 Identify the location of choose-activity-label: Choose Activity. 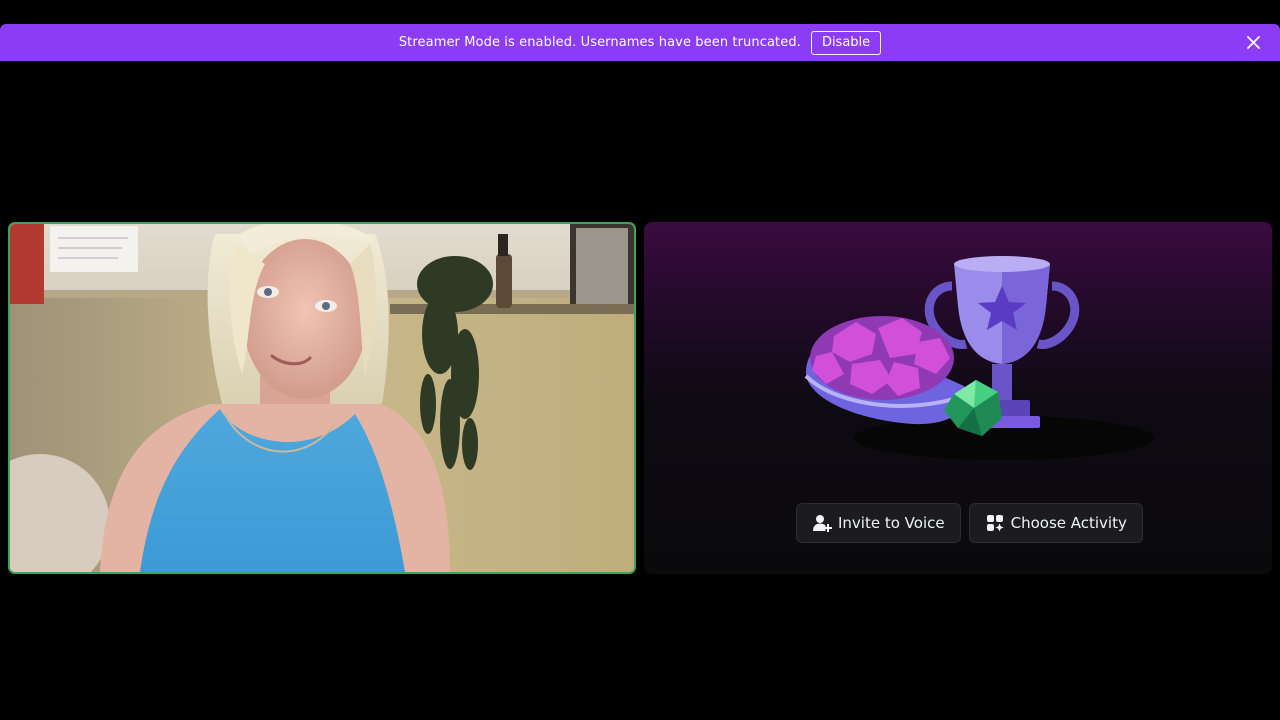
(1068, 523).